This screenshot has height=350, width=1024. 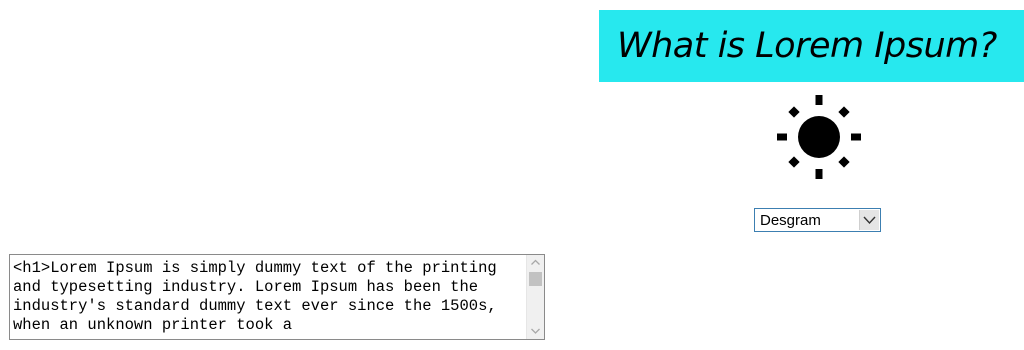 I want to click on scroll-up-arrow-icon, so click(x=535, y=263).